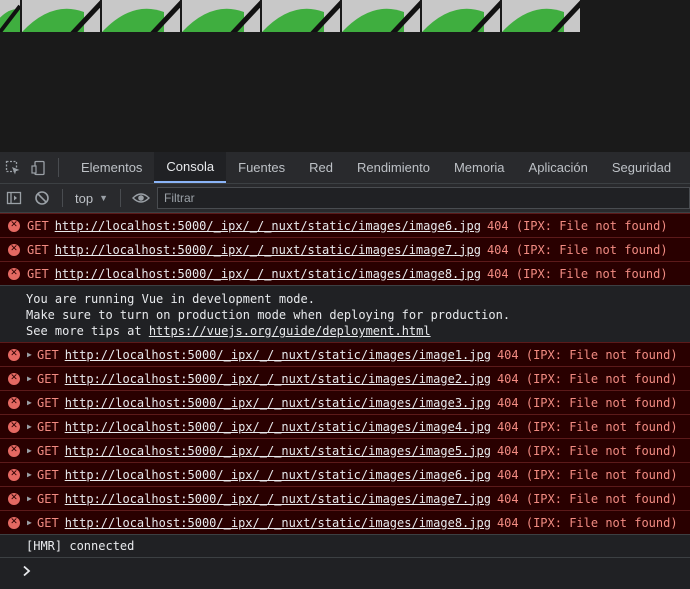 The width and height of the screenshot is (690, 589). What do you see at coordinates (39, 167) in the screenshot?
I see `device-toolbar-icon` at bounding box center [39, 167].